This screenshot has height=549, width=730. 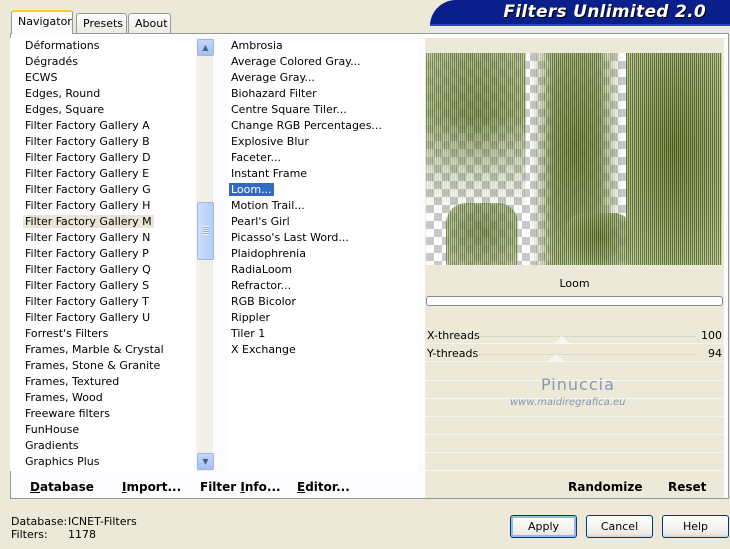 What do you see at coordinates (568, 402) in the screenshot?
I see `watermark-site: www.maidiregrafica.eu` at bounding box center [568, 402].